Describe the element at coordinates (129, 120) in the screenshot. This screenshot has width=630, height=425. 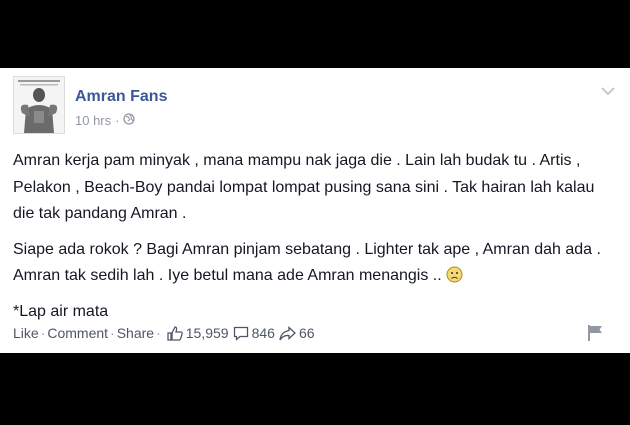
I see `globe-icon` at that location.